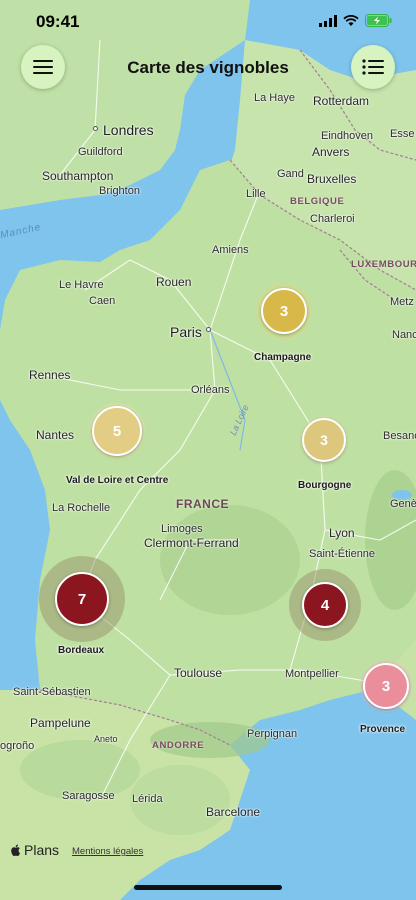 The width and height of the screenshot is (416, 900). What do you see at coordinates (402, 302) in the screenshot?
I see `map-city-label: Metz` at bounding box center [402, 302].